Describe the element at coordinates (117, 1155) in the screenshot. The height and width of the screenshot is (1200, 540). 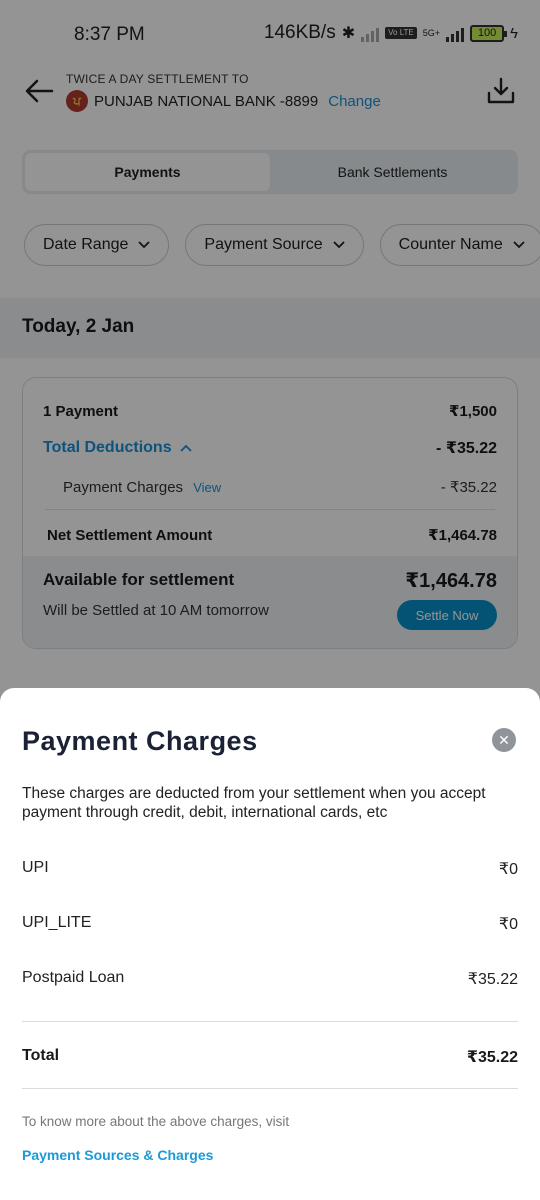
I see `payment-sources-link: Payment Sources & Charges` at that location.